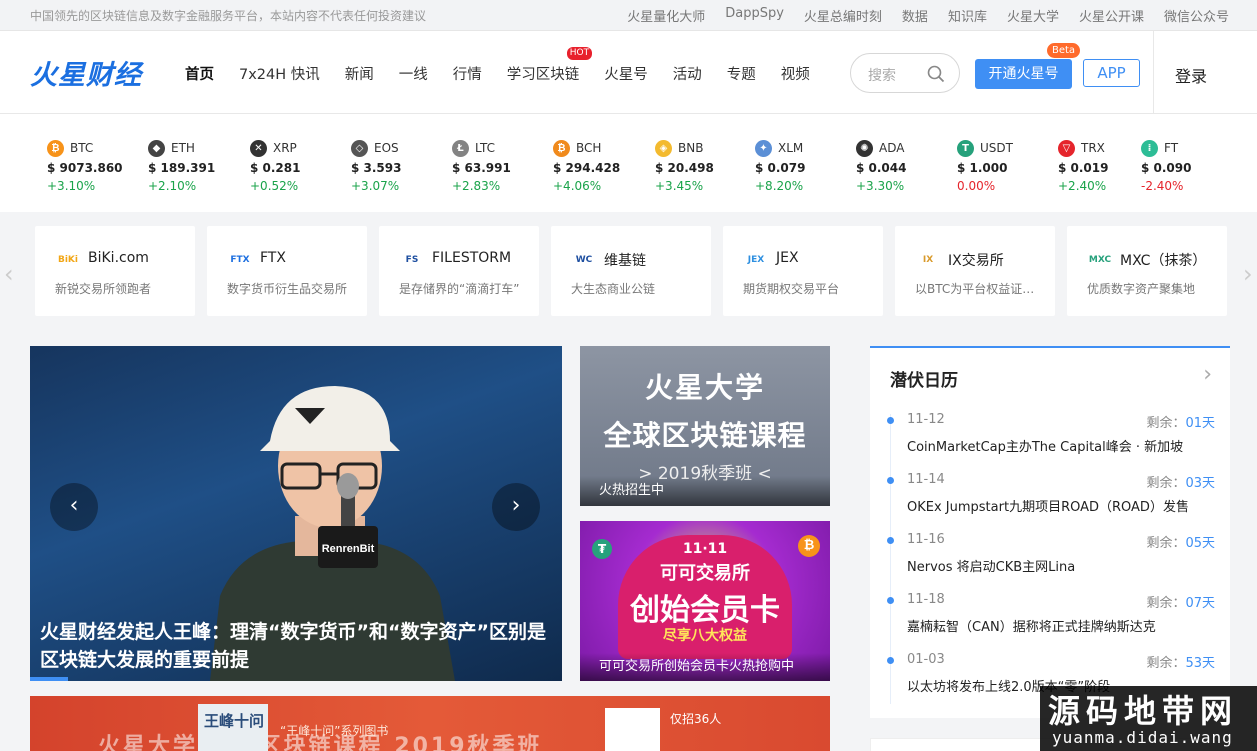 This screenshot has width=1257, height=751. I want to click on top-link-wechat: 微信公众号, so click(1196, 15).